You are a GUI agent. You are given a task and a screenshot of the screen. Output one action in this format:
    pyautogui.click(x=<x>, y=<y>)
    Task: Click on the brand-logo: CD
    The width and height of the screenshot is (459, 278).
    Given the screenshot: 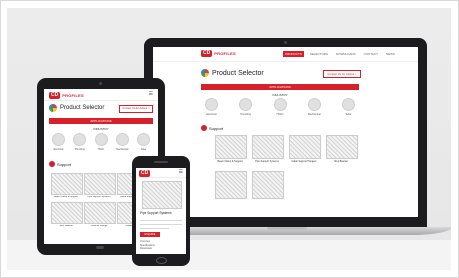 What is the action you would take?
    pyautogui.click(x=145, y=173)
    